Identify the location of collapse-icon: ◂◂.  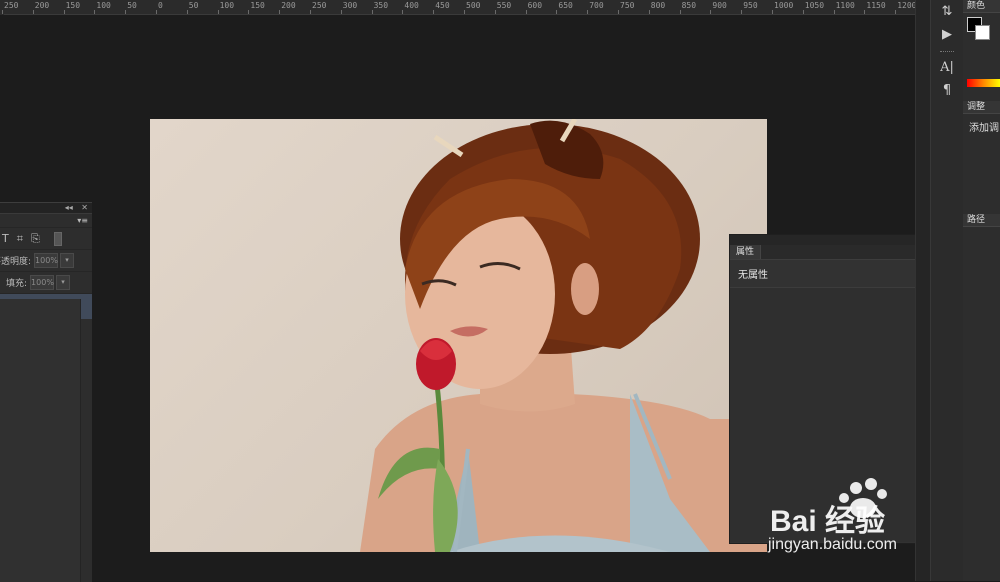
(69, 207).